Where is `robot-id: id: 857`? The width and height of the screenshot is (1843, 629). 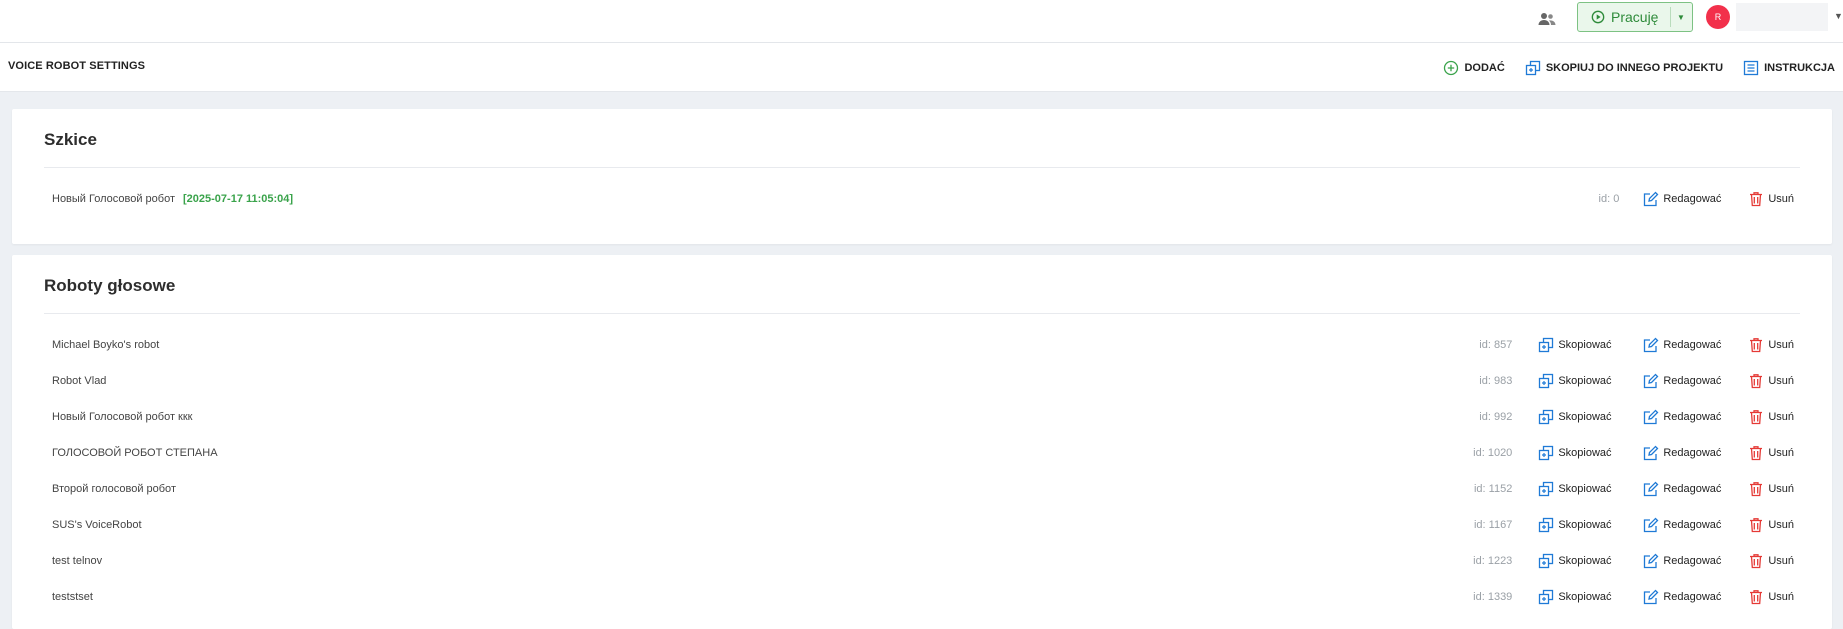 robot-id: id: 857 is located at coordinates (1496, 345).